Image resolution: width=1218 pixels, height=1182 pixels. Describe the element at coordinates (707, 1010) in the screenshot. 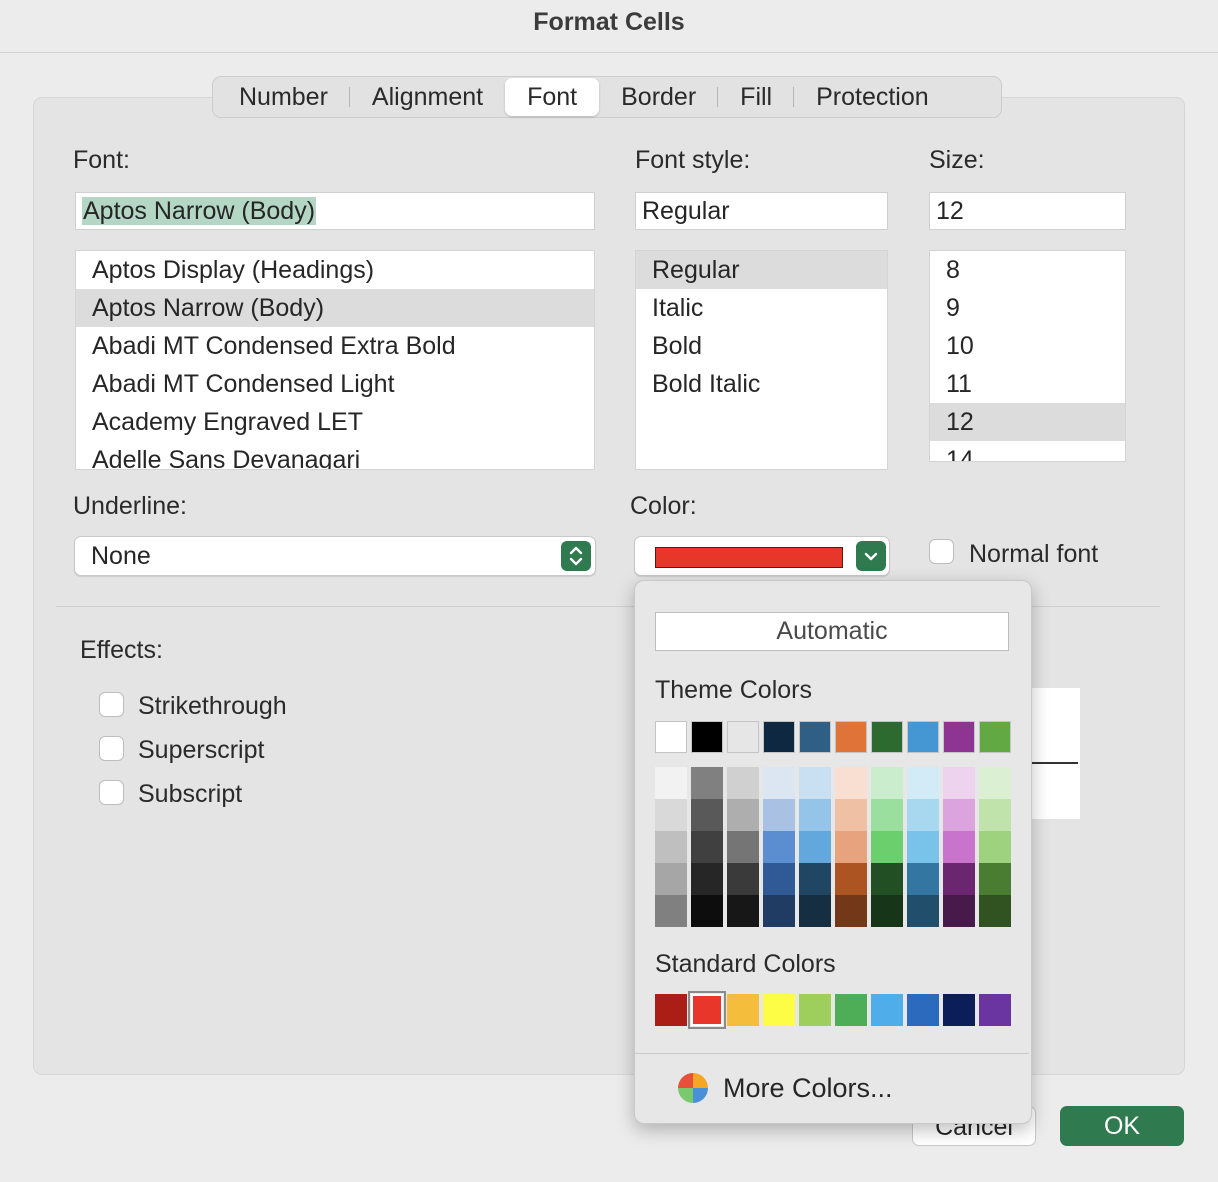

I see `standard-color-swatch-selected` at that location.